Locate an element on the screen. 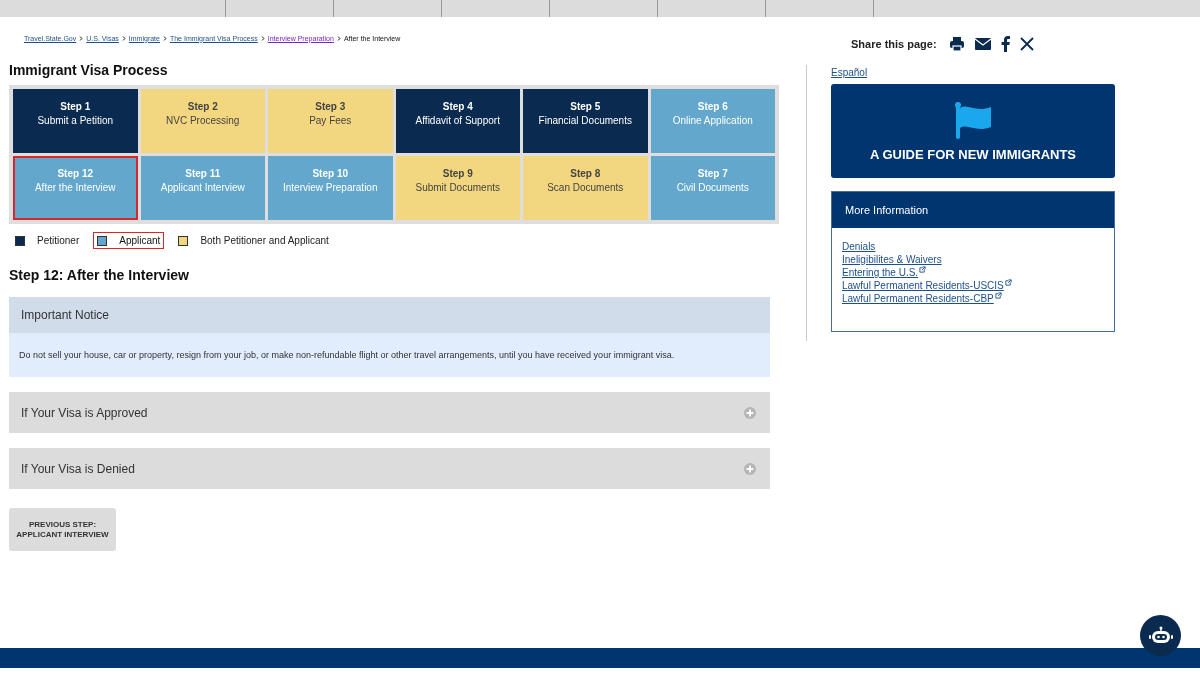 Image resolution: width=1200 pixels, height=675 pixels. guide-title: A GUIDE FOR NEW IMMIGRANTS is located at coordinates (973, 154).